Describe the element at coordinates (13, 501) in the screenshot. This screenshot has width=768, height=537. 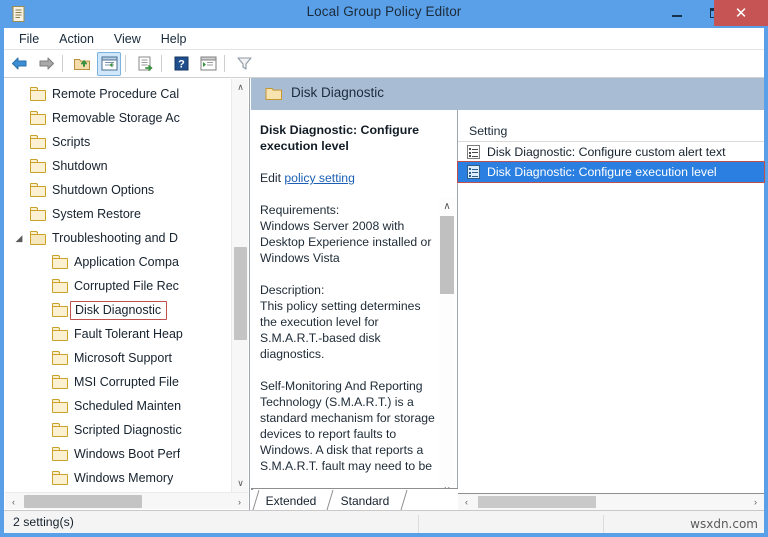
I see `tree-scroll-left-button: ‹` at that location.